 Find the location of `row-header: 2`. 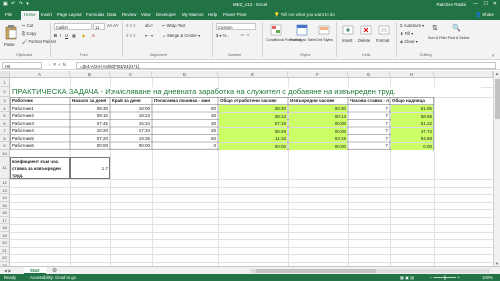

row-header: 2 is located at coordinates (5, 92).